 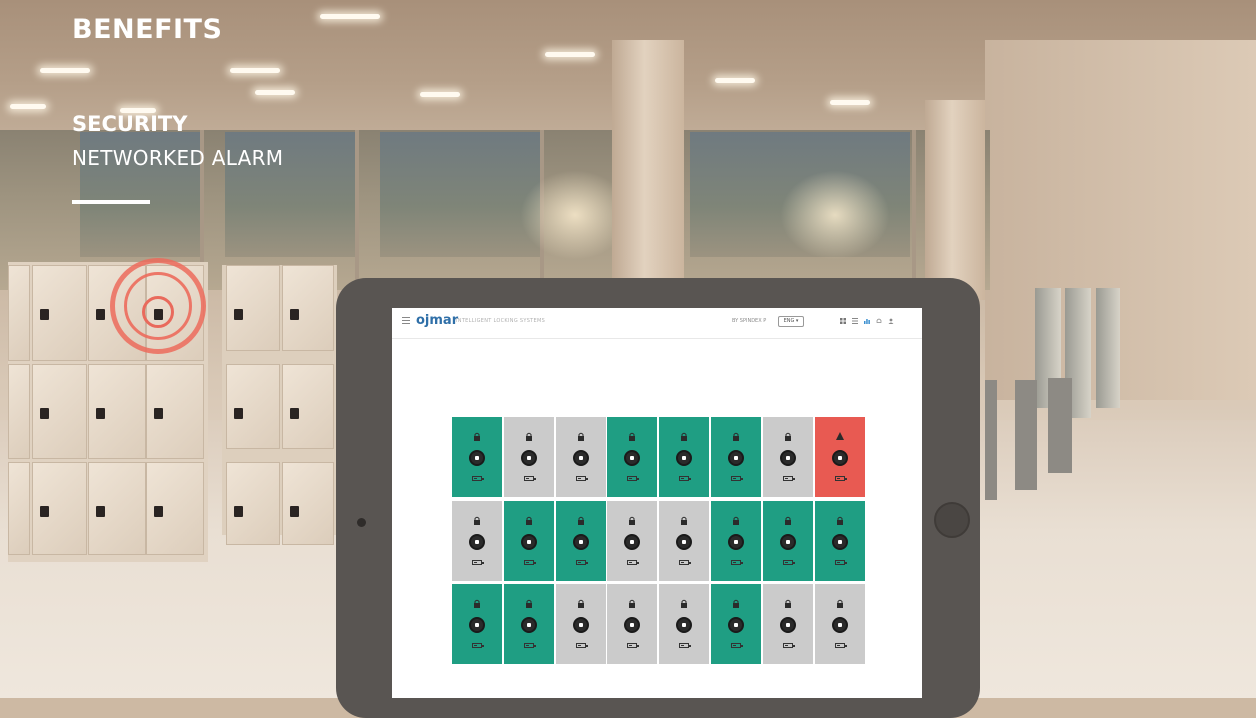 I want to click on alarm-locker-marker, so click(x=158, y=312).